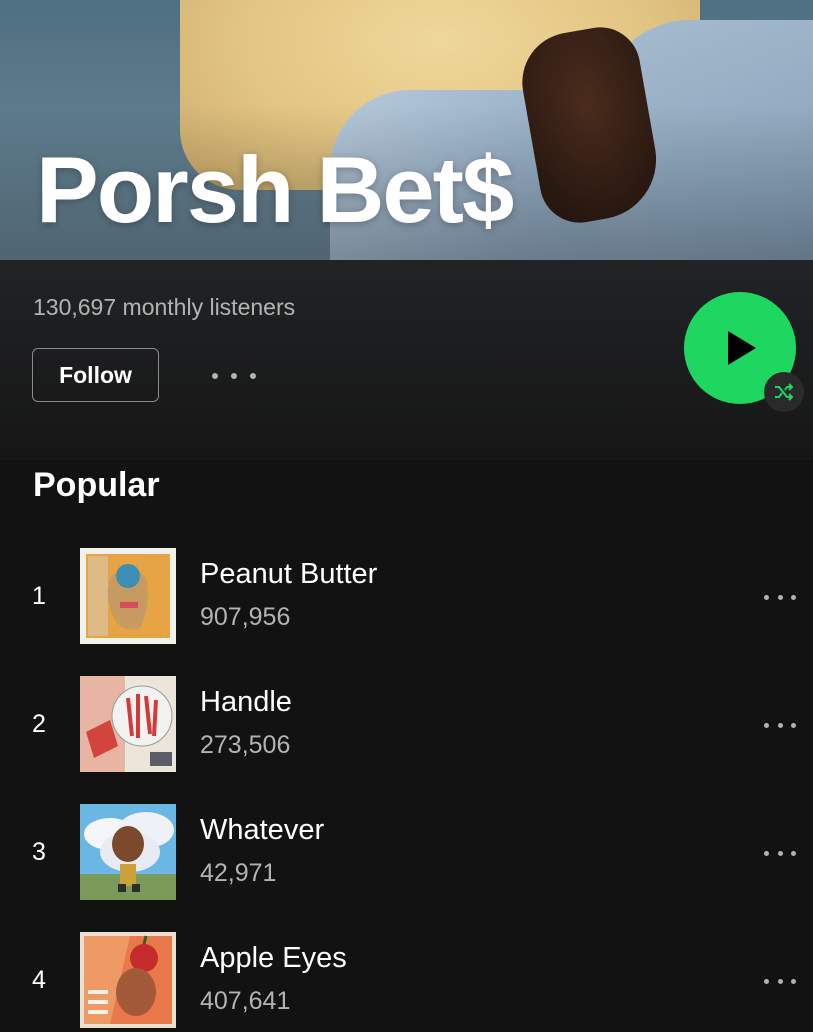  I want to click on artist-name: Porsh Bet$, so click(275, 189).